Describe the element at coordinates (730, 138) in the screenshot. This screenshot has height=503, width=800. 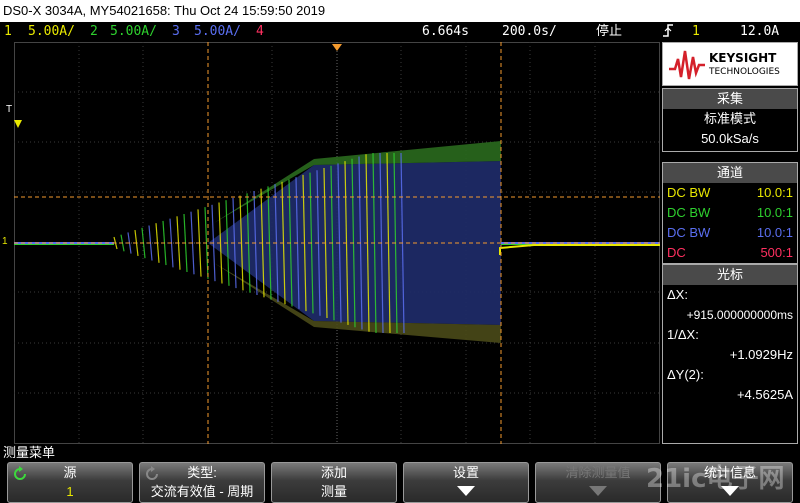
I see `acquisition-rate: 50.0kSa/s` at that location.